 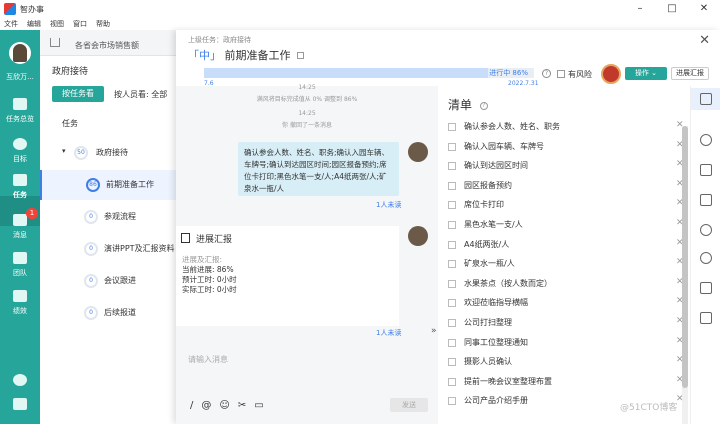 What do you see at coordinates (566, 324) in the screenshot?
I see `checklist-item: 公司打扫整理 ✕` at bounding box center [566, 324].